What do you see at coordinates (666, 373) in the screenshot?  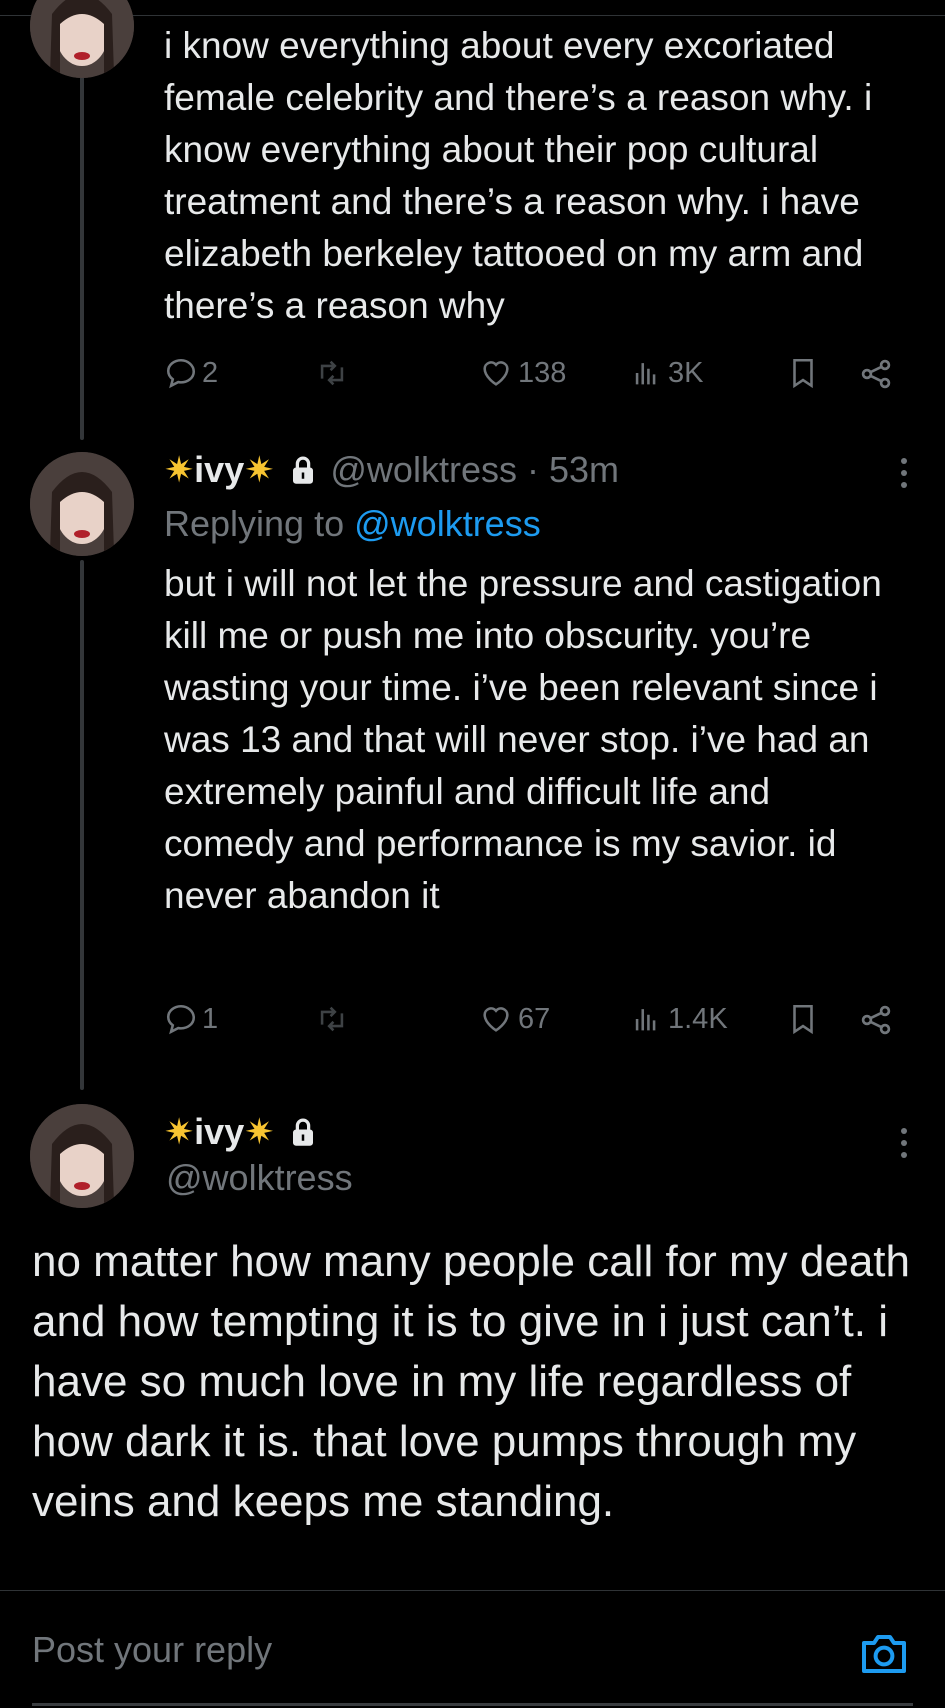 I see `views-button: 3K` at bounding box center [666, 373].